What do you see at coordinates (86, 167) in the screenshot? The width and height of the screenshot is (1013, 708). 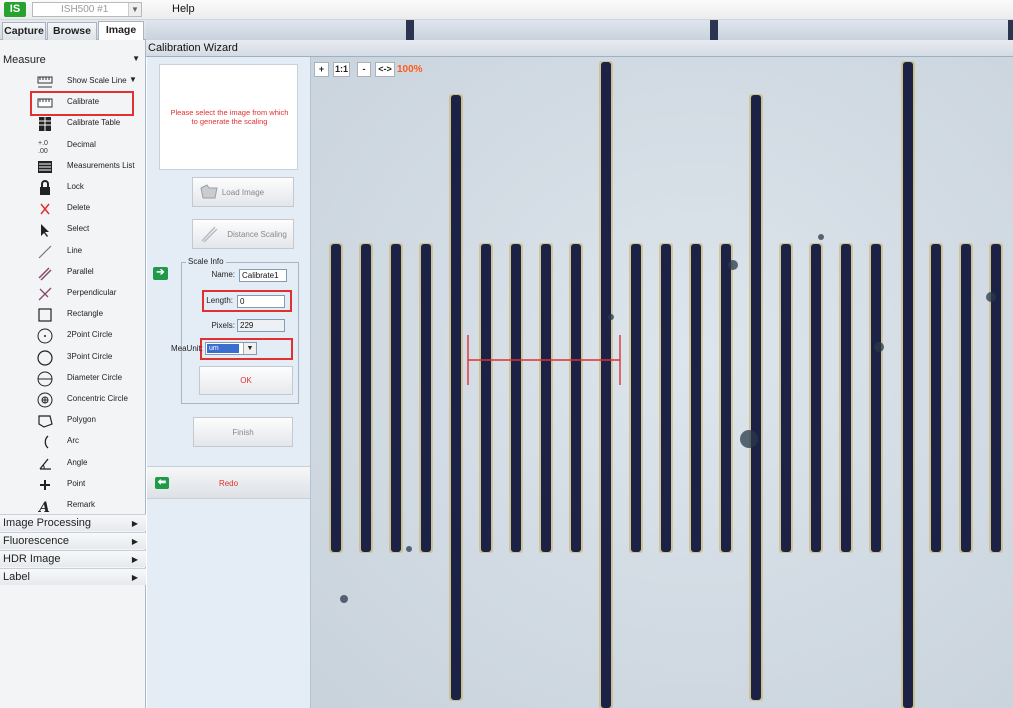 I see `tool-measurements-list: Measurements List` at bounding box center [86, 167].